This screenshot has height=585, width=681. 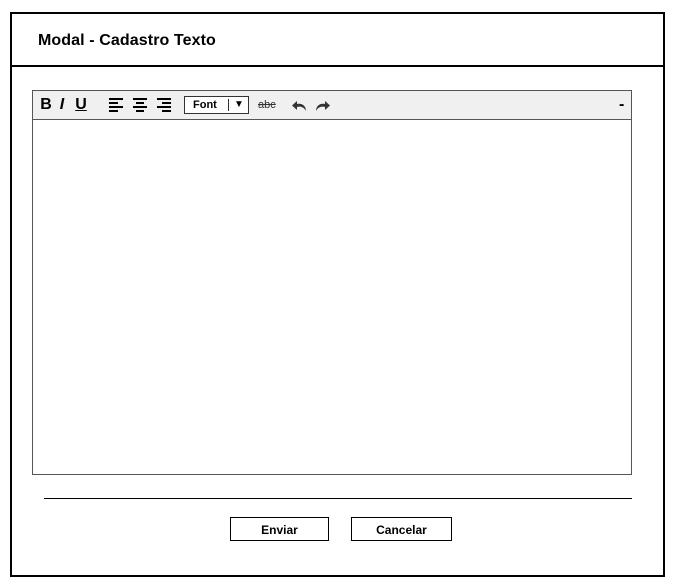 What do you see at coordinates (239, 104) in the screenshot?
I see `chevron-down-icon: ▼` at bounding box center [239, 104].